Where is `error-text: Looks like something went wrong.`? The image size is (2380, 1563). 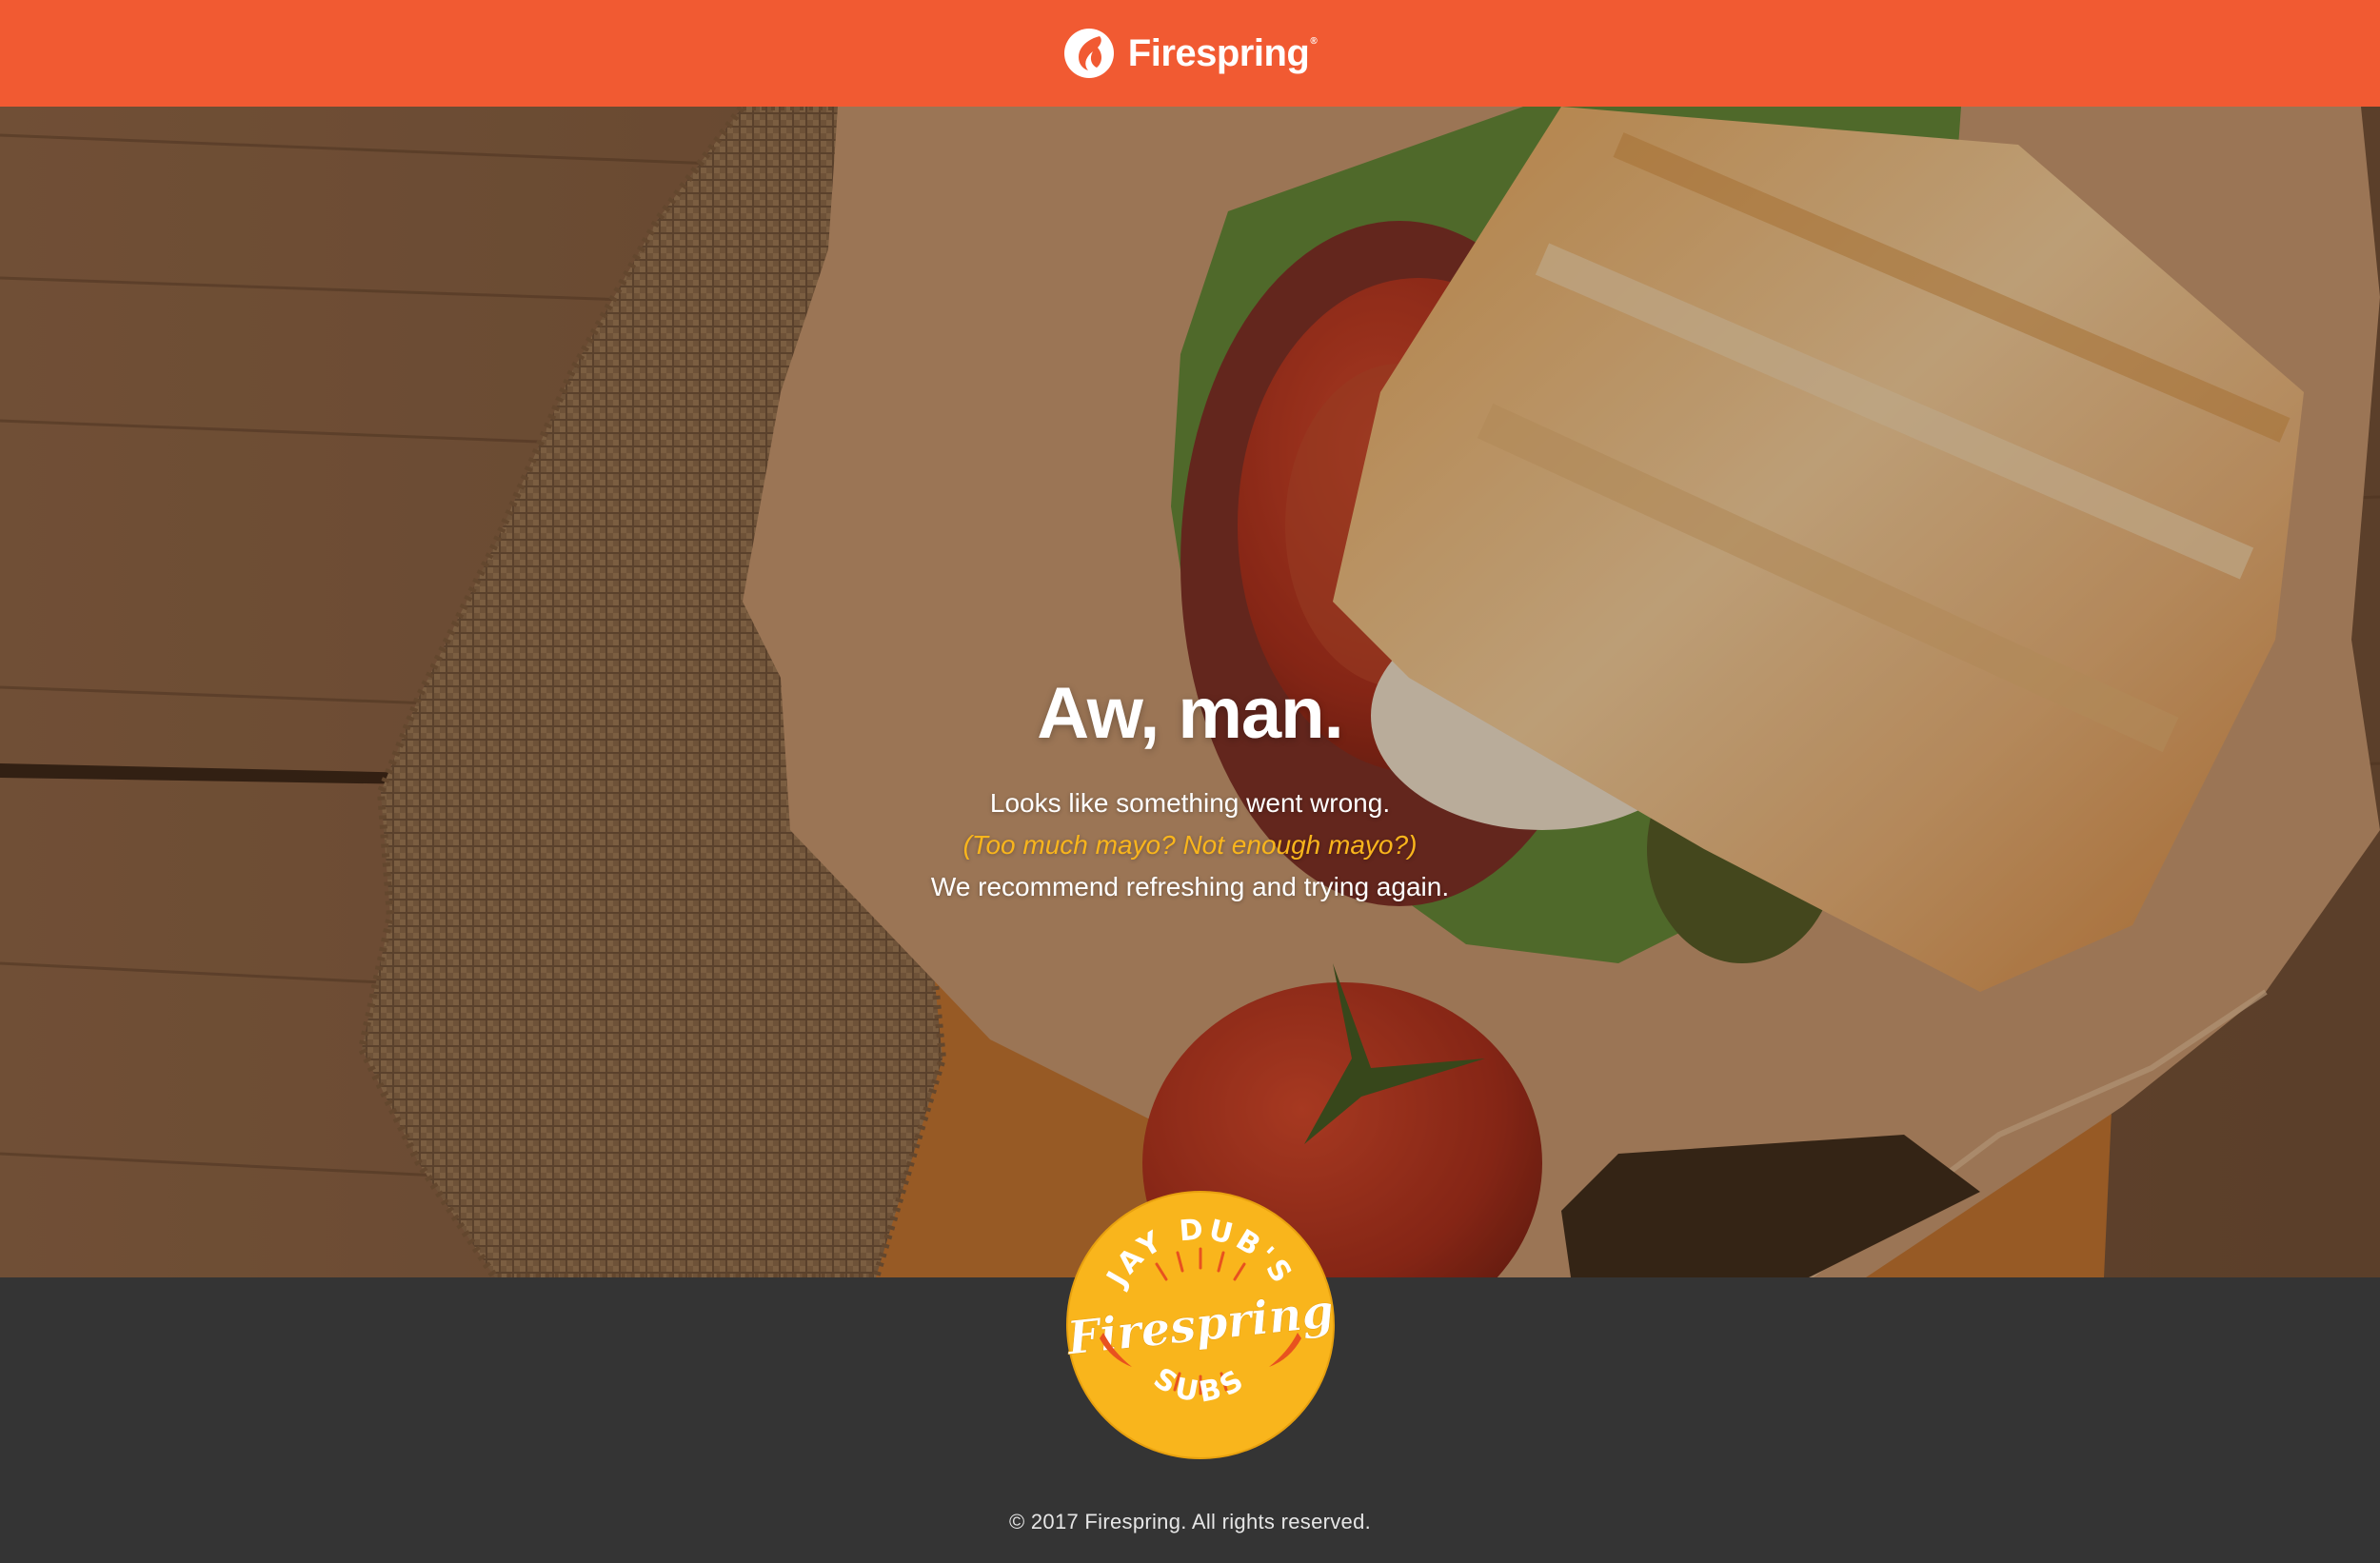
error-text: Looks like something went wrong. is located at coordinates (1190, 803).